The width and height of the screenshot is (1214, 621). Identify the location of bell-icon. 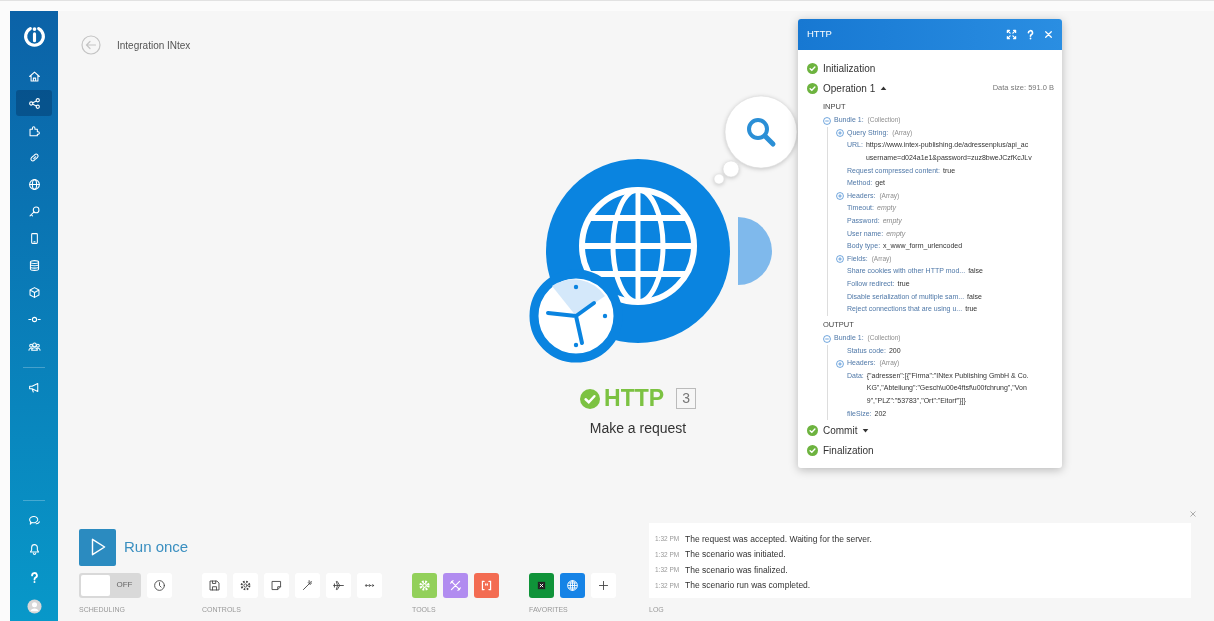
(34, 549).